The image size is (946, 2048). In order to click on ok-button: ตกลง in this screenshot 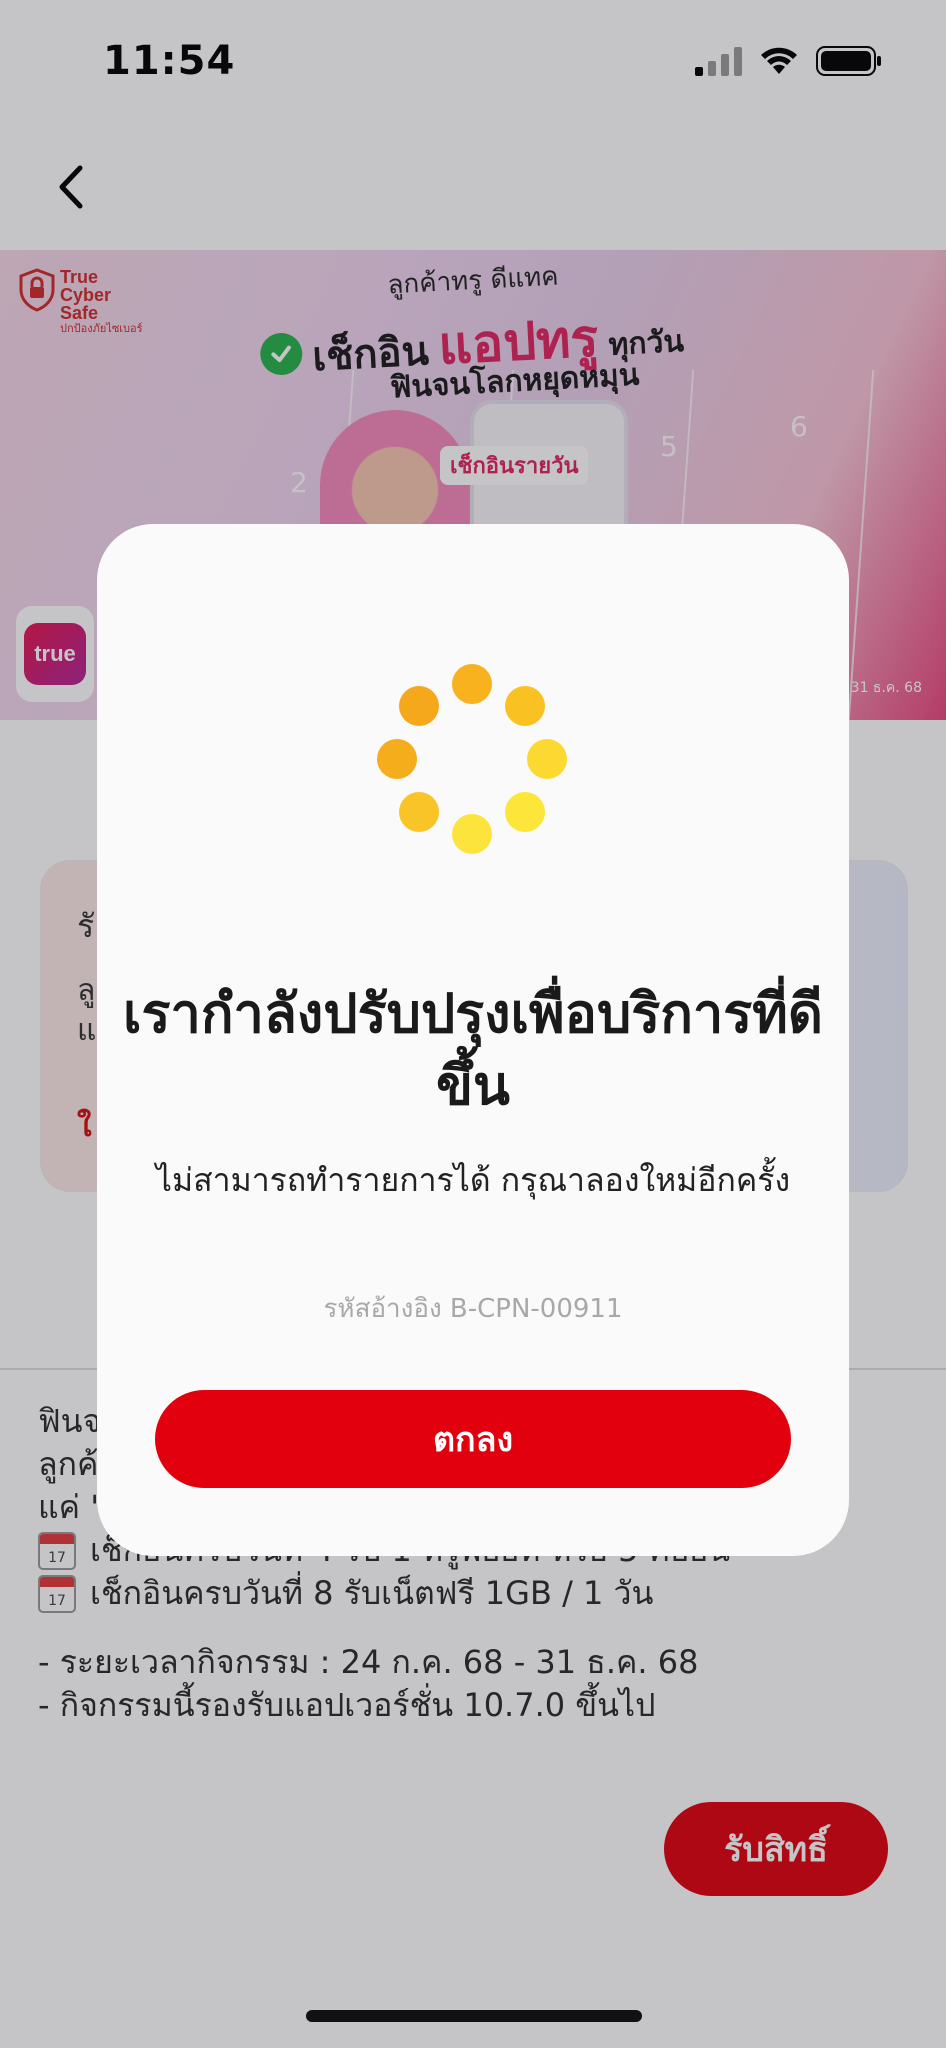, I will do `click(473, 1439)`.